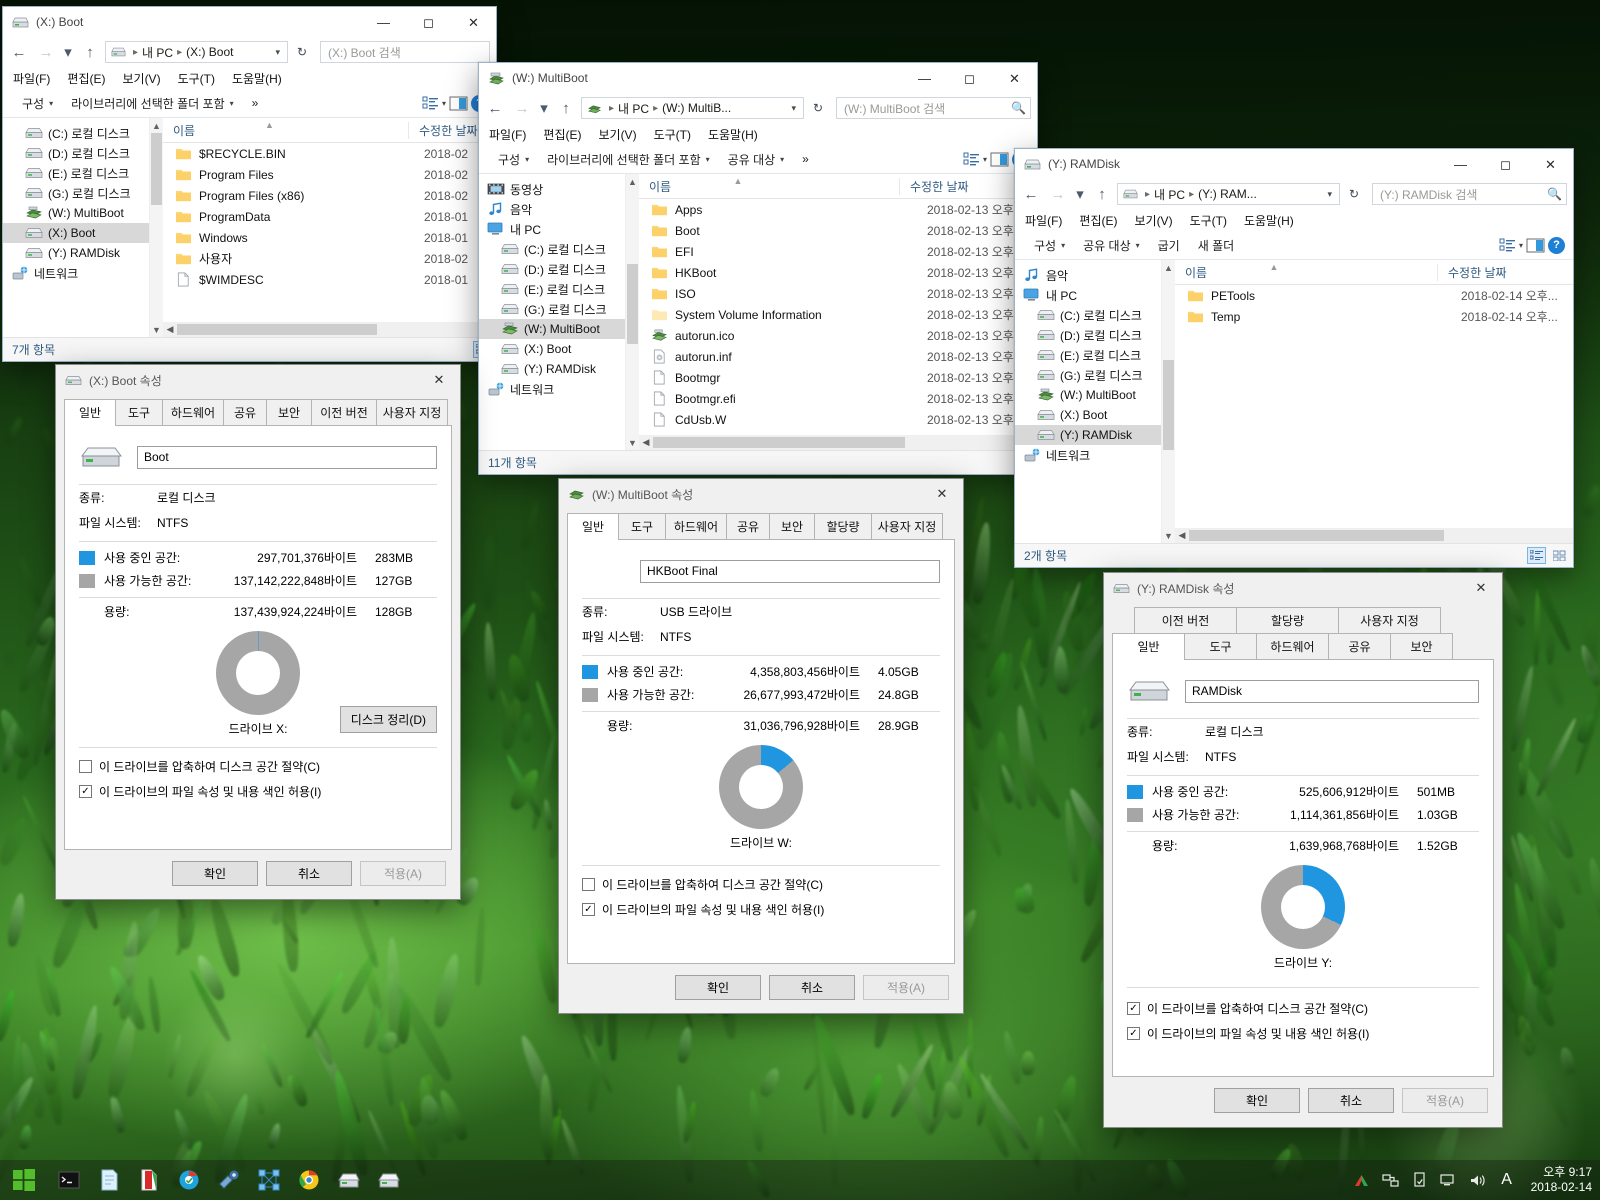 This screenshot has width=1600, height=1200. What do you see at coordinates (559, 369) in the screenshot?
I see `nav-item--y-ramdisk: (Y:) RAMDisk` at bounding box center [559, 369].